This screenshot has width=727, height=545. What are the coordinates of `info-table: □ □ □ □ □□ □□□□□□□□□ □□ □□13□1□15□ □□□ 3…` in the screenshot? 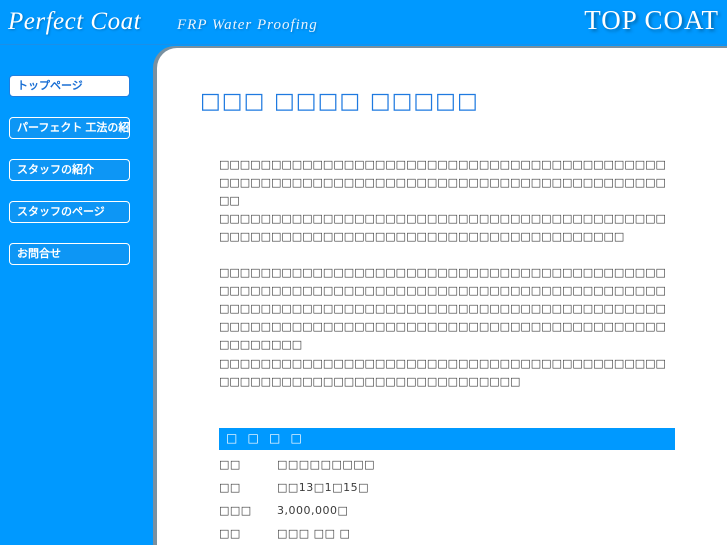 It's located at (447, 486).